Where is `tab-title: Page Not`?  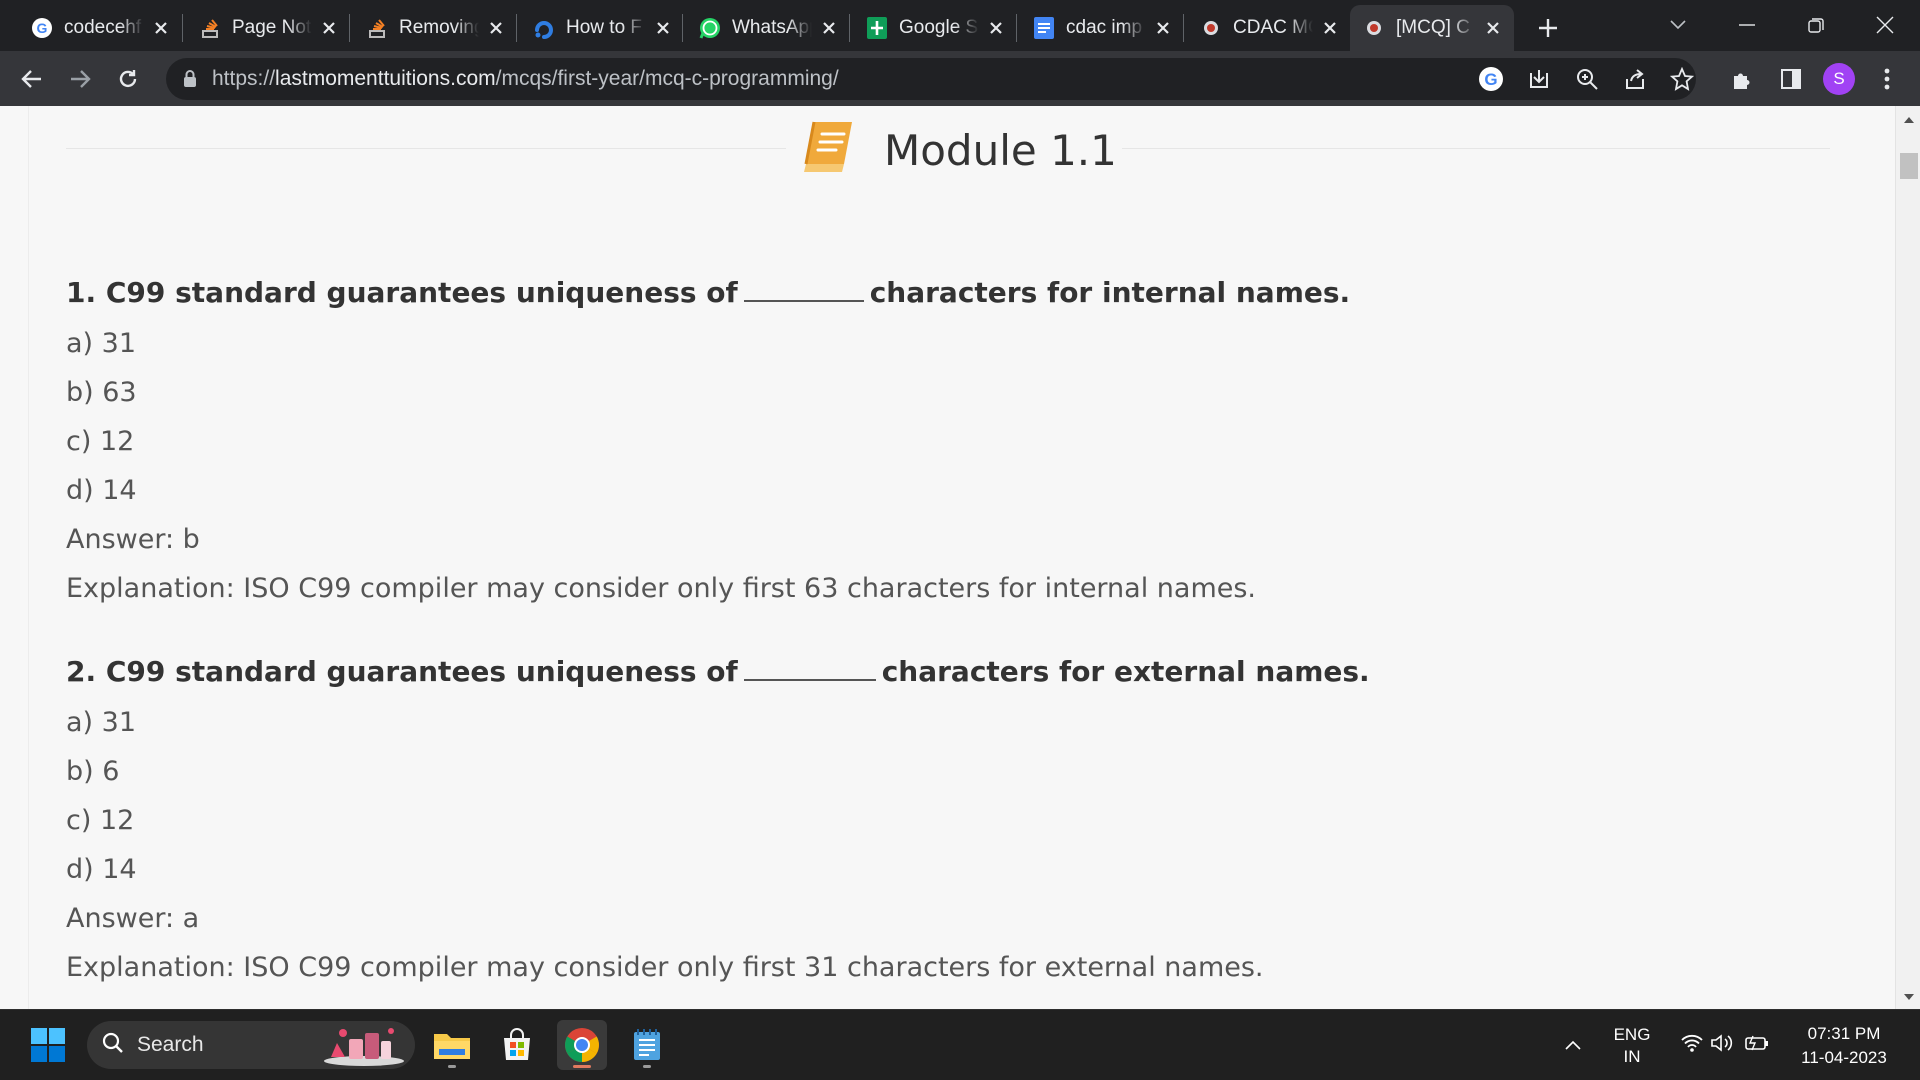
tab-title: Page Not is located at coordinates (272, 27).